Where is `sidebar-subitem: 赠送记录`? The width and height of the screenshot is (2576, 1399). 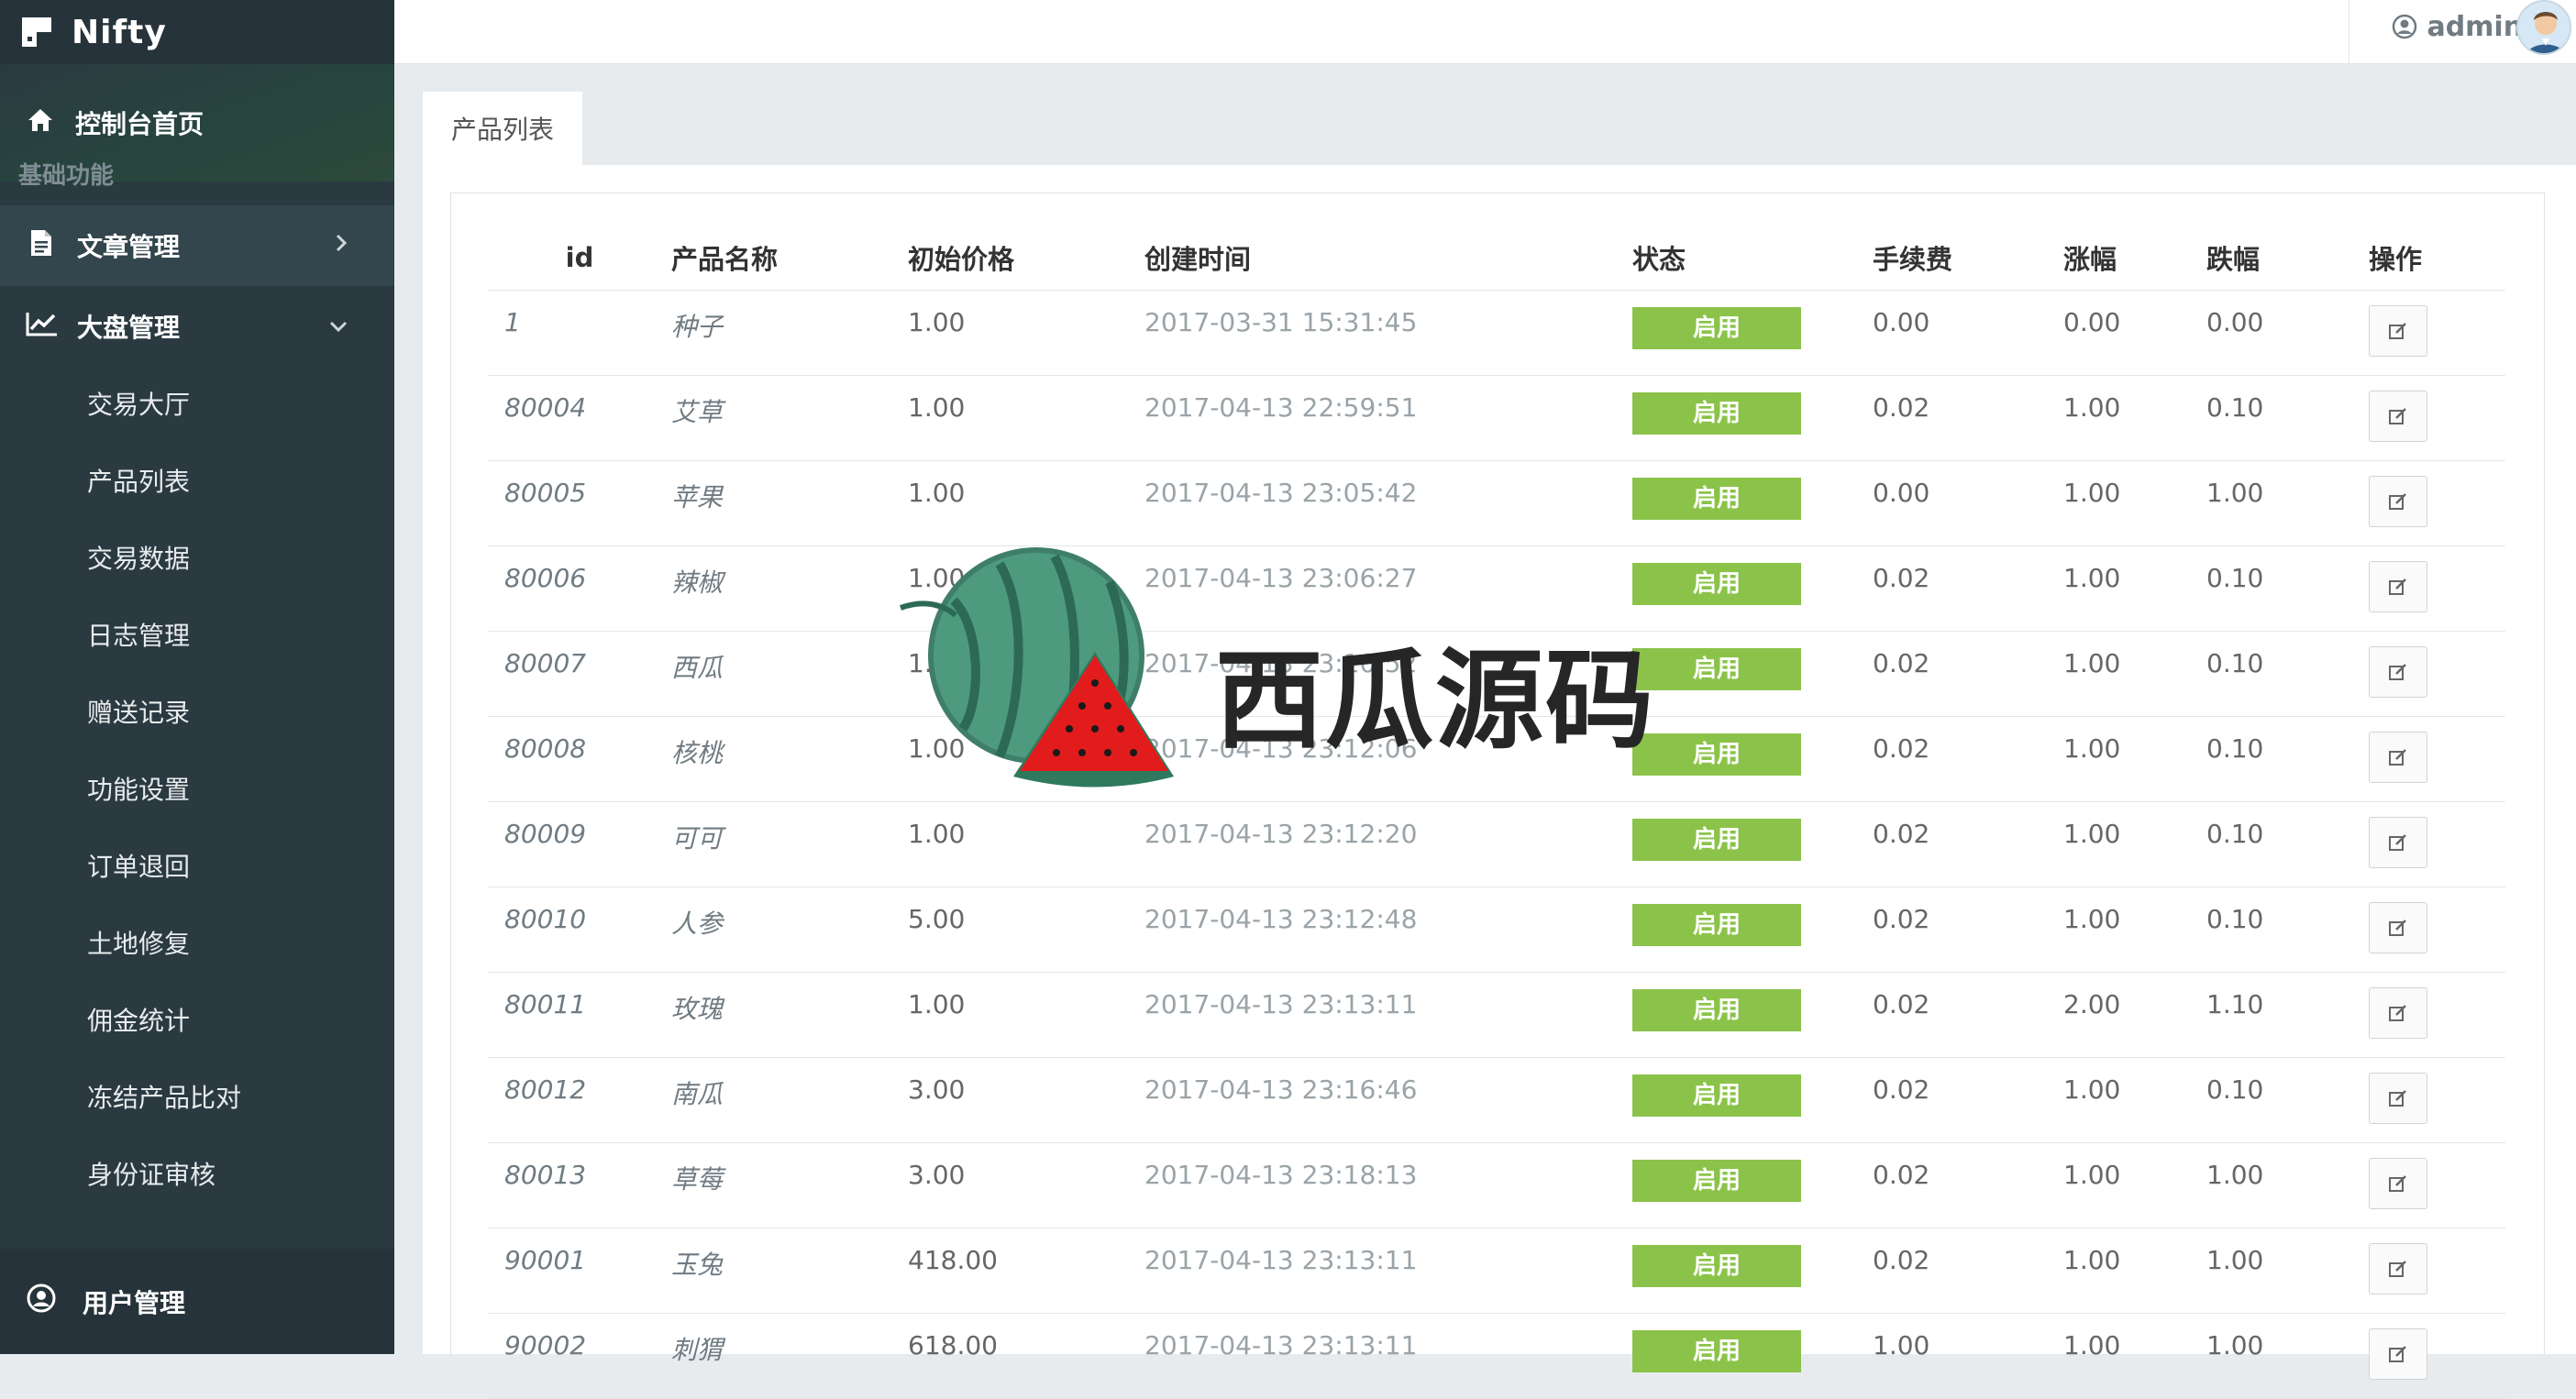 sidebar-subitem: 赠送记录 is located at coordinates (197, 711).